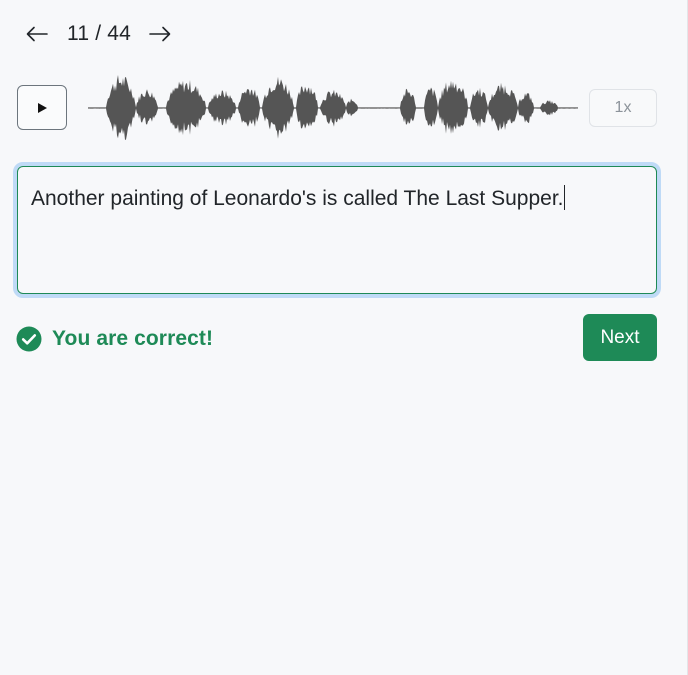  What do you see at coordinates (620, 337) in the screenshot?
I see `next-button: Next` at bounding box center [620, 337].